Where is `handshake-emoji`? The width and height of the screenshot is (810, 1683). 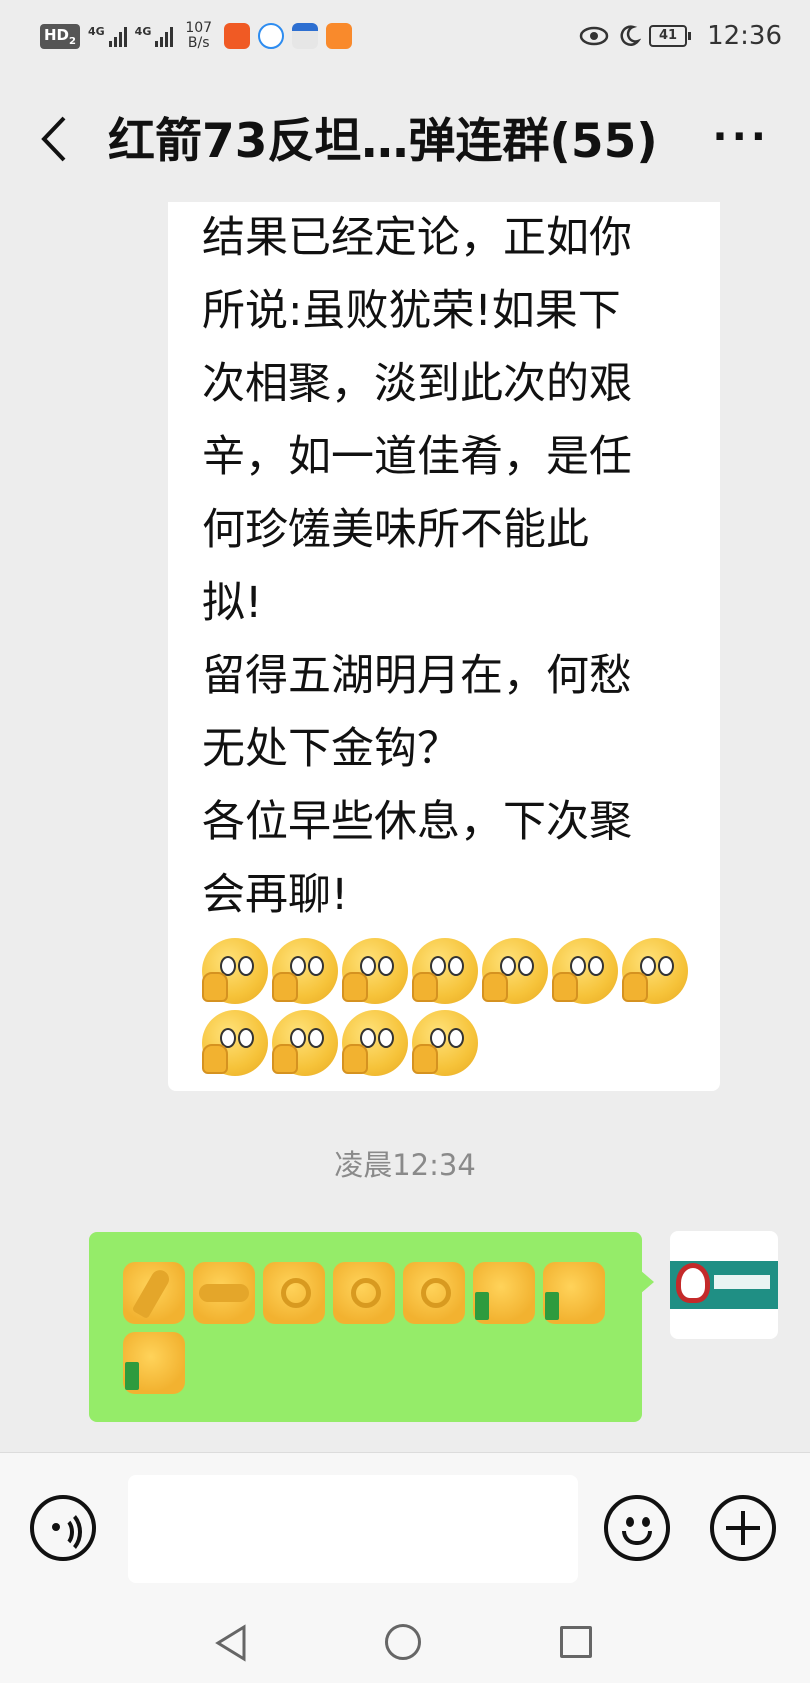
handshake-emoji is located at coordinates (224, 1293).